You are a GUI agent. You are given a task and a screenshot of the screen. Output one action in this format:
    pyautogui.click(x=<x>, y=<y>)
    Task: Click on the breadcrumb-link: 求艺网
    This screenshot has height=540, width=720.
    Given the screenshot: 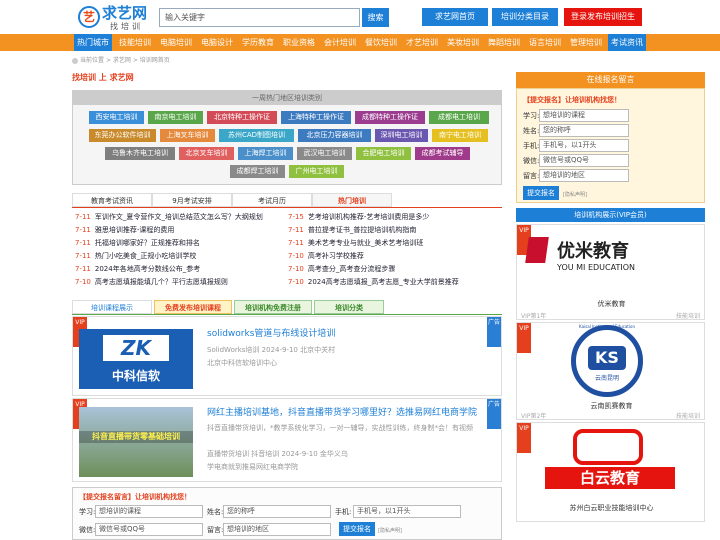 What is the action you would take?
    pyautogui.click(x=122, y=60)
    